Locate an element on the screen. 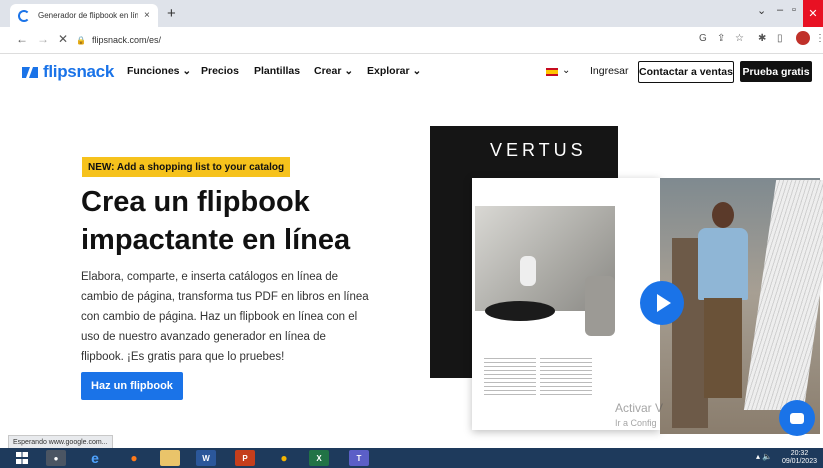 The height and width of the screenshot is (468, 823). magazine-open-page is located at coordinates (566, 304).